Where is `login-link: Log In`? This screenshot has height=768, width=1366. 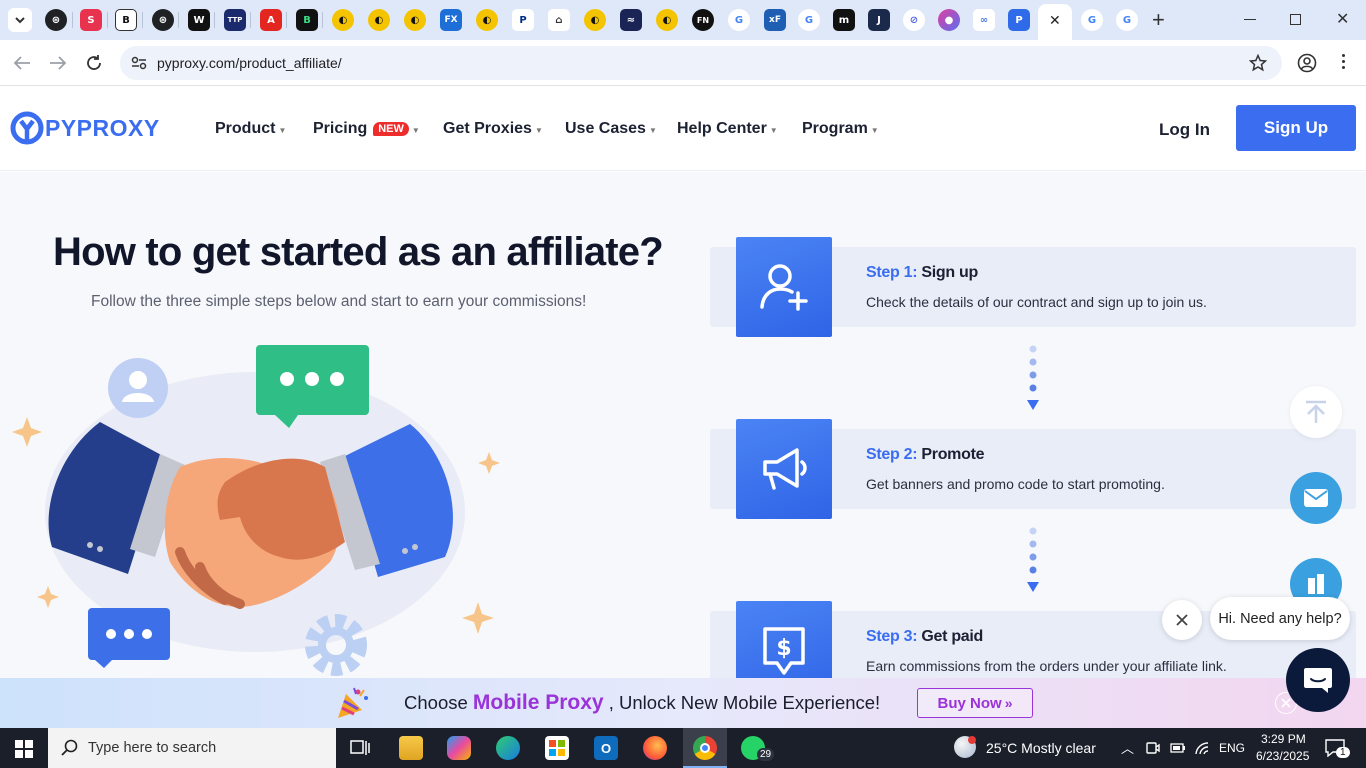 login-link: Log In is located at coordinates (1184, 130).